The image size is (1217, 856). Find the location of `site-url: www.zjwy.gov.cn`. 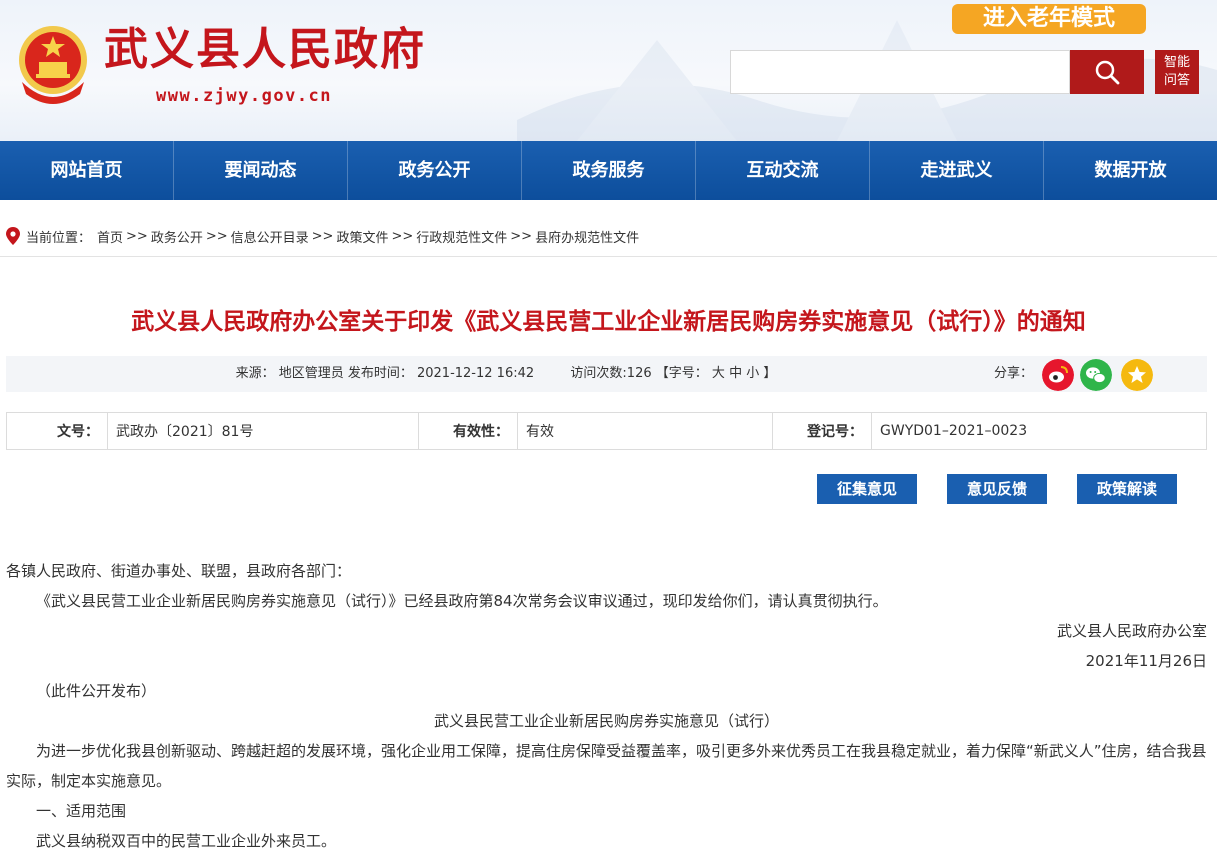

site-url: www.zjwy.gov.cn is located at coordinates (244, 96).